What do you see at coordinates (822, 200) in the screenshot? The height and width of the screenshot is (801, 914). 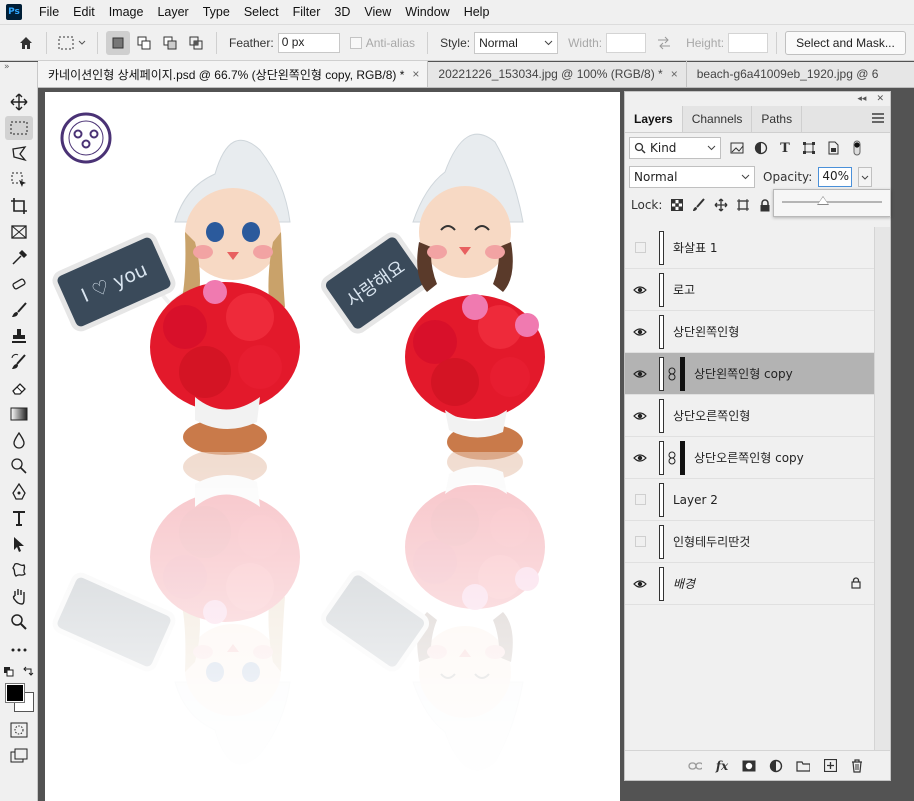 I see `opacity-slider-thumb` at bounding box center [822, 200].